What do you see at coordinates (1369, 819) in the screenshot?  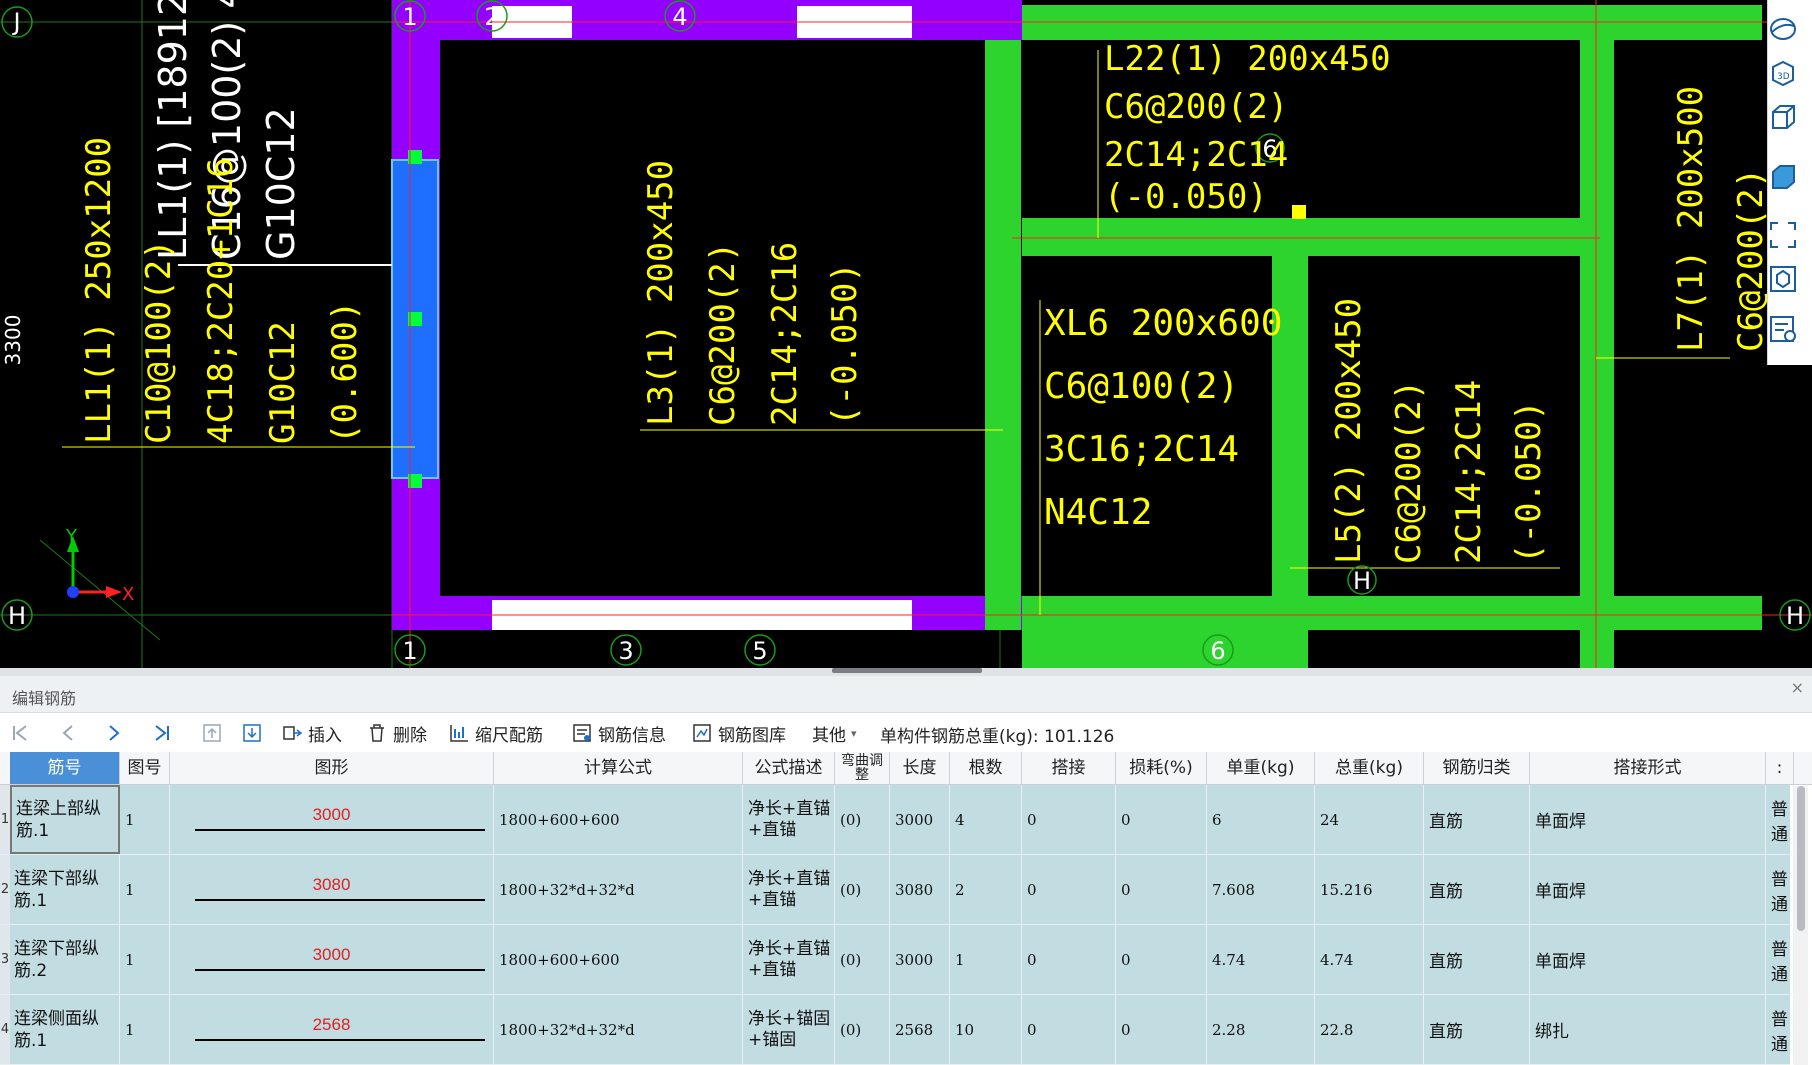 I see `total-weight-cell: 24` at bounding box center [1369, 819].